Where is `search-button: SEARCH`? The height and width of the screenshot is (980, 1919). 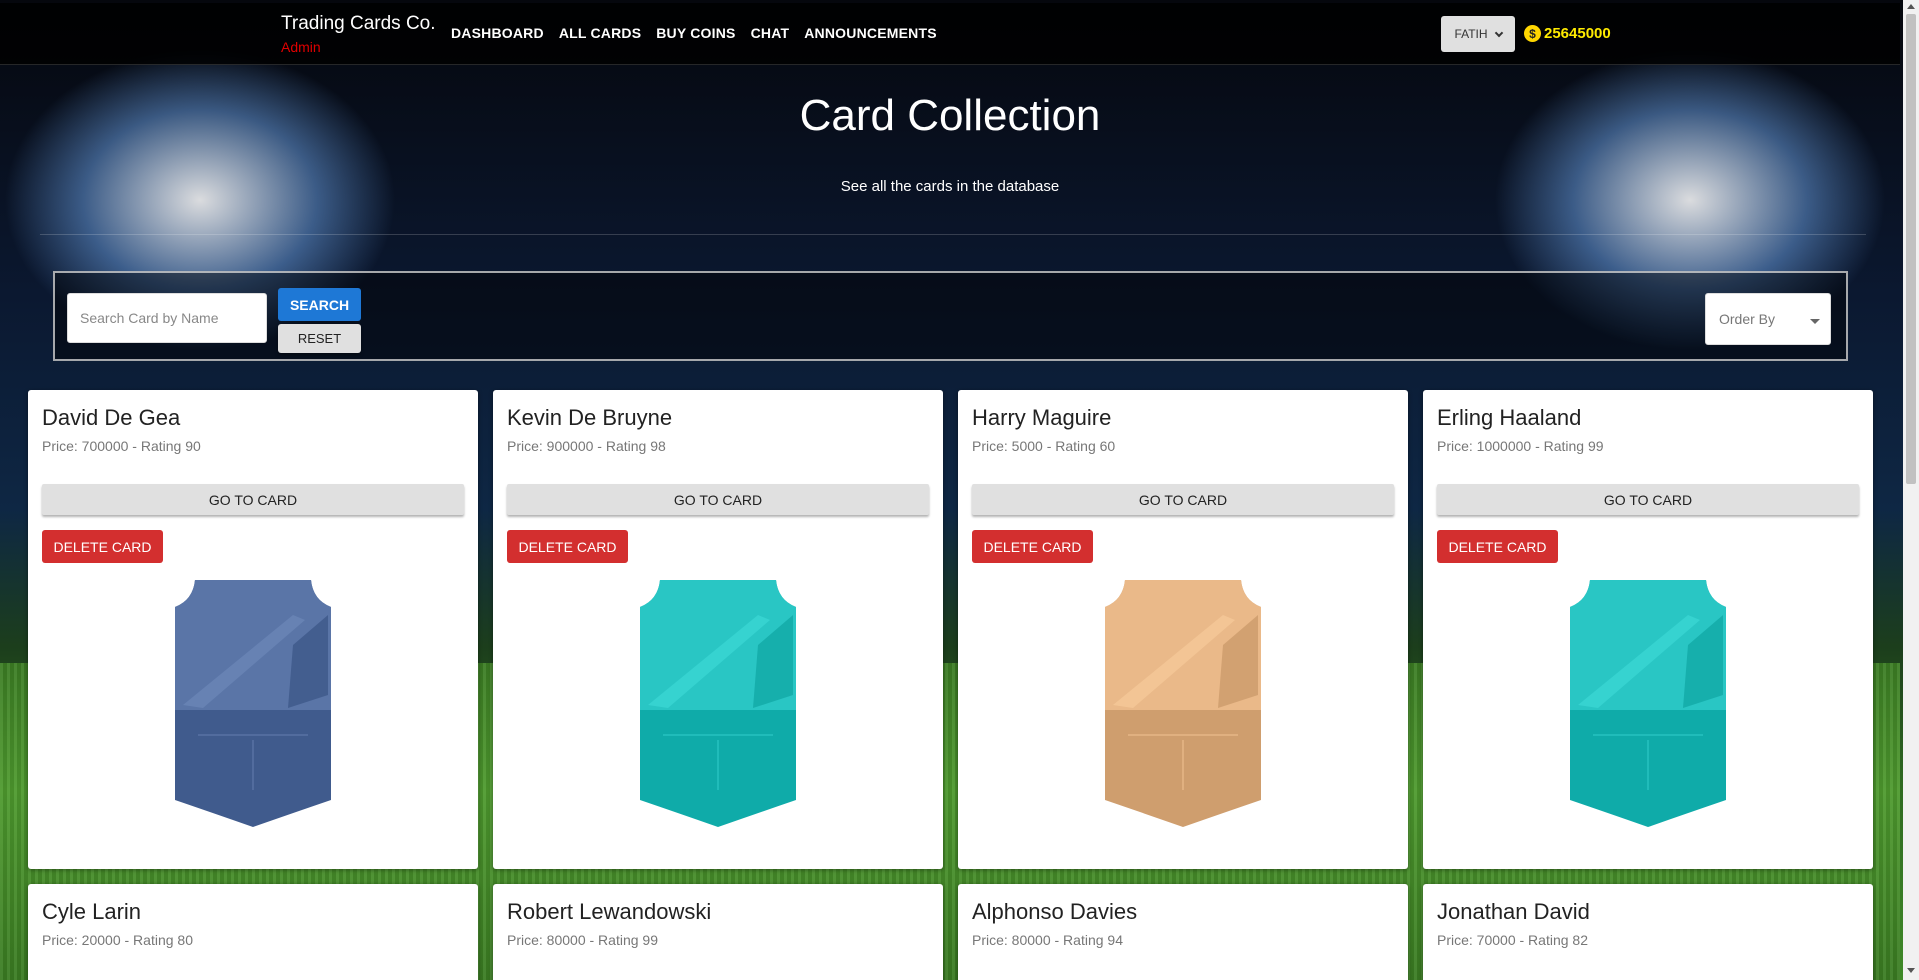 search-button: SEARCH is located at coordinates (319, 304).